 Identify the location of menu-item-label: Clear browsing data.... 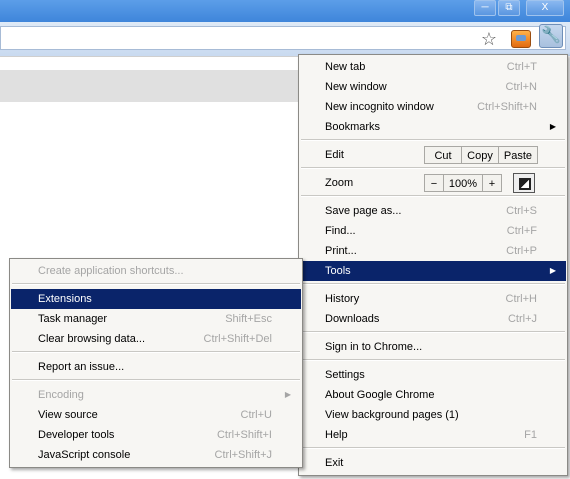
(91, 339).